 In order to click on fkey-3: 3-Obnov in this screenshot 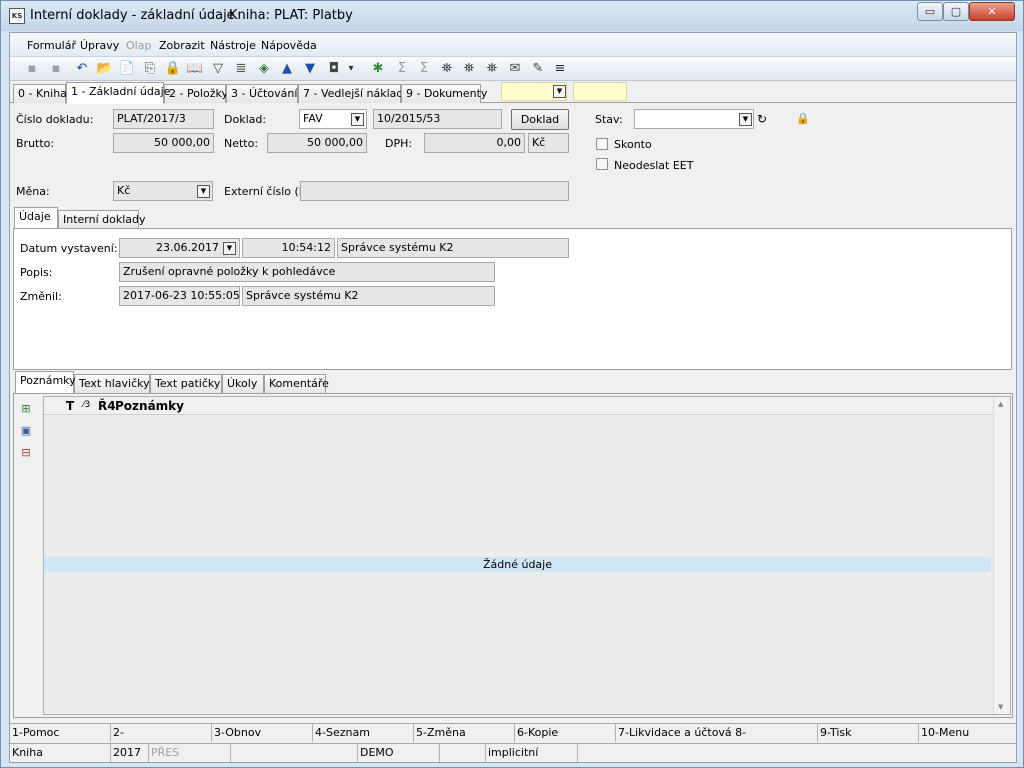, I will do `click(262, 733)`.